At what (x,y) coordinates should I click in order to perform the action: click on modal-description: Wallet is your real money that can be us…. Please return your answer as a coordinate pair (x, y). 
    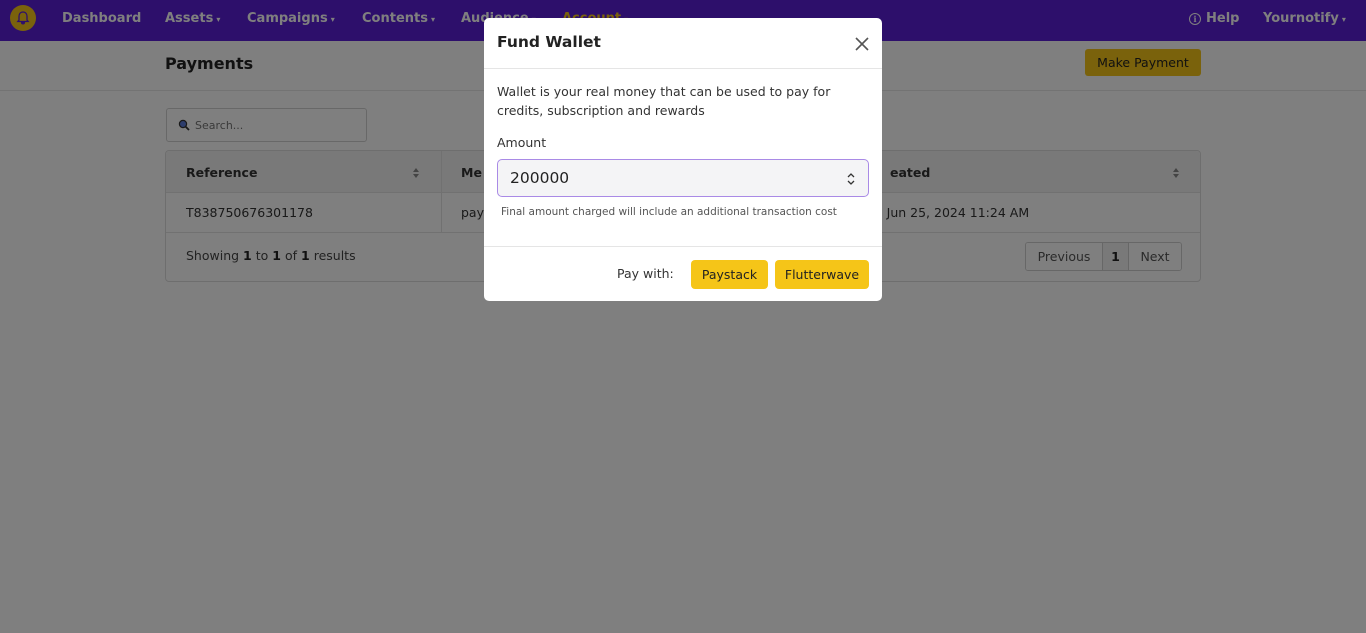
    Looking at the image, I should click on (664, 101).